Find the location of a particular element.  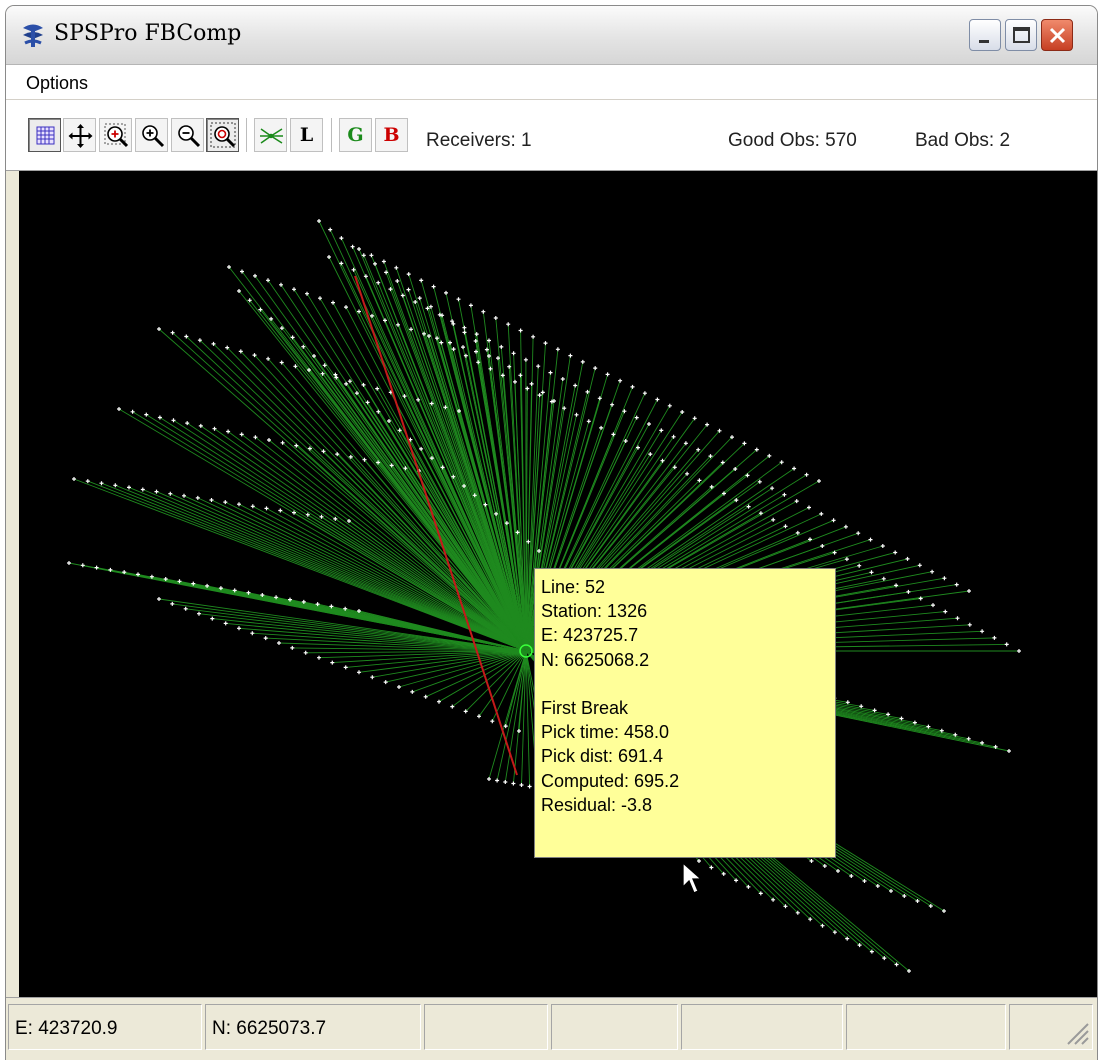

bad-obs-count: Bad Obs: 2 is located at coordinates (962, 141).